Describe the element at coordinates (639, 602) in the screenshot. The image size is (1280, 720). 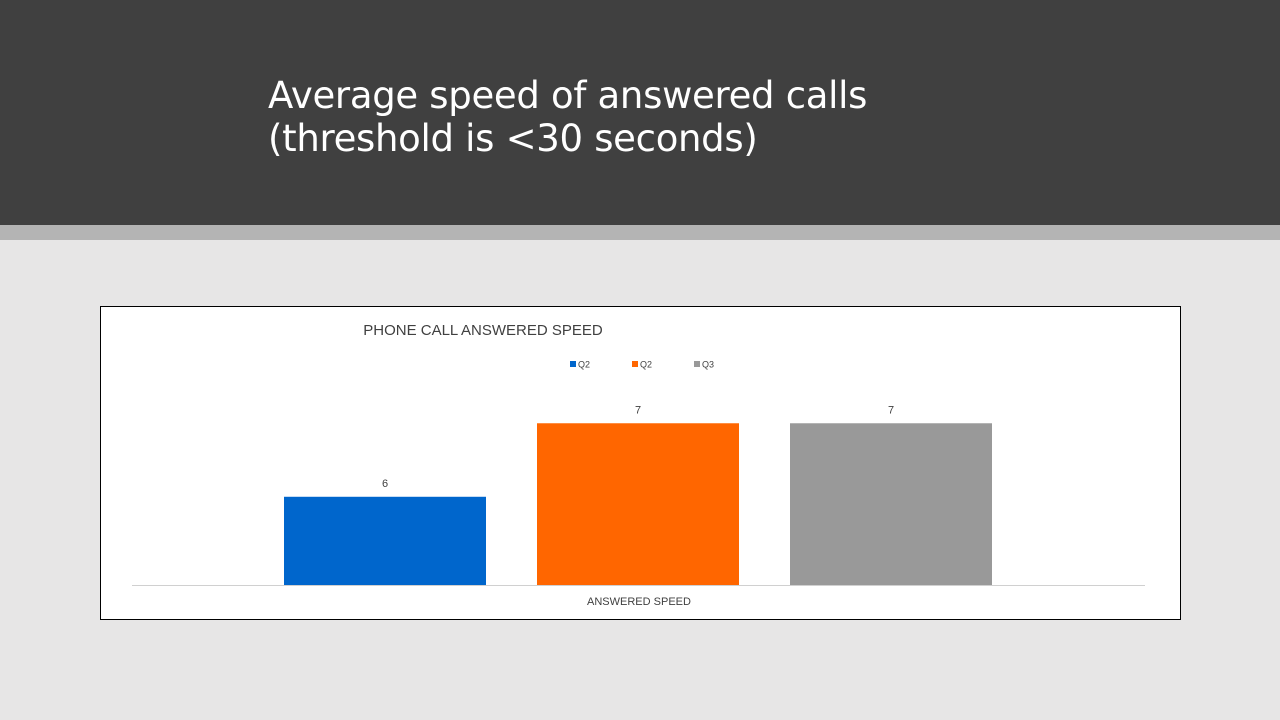
I see `x-axis-category-label: ANSWERED SPEED` at that location.